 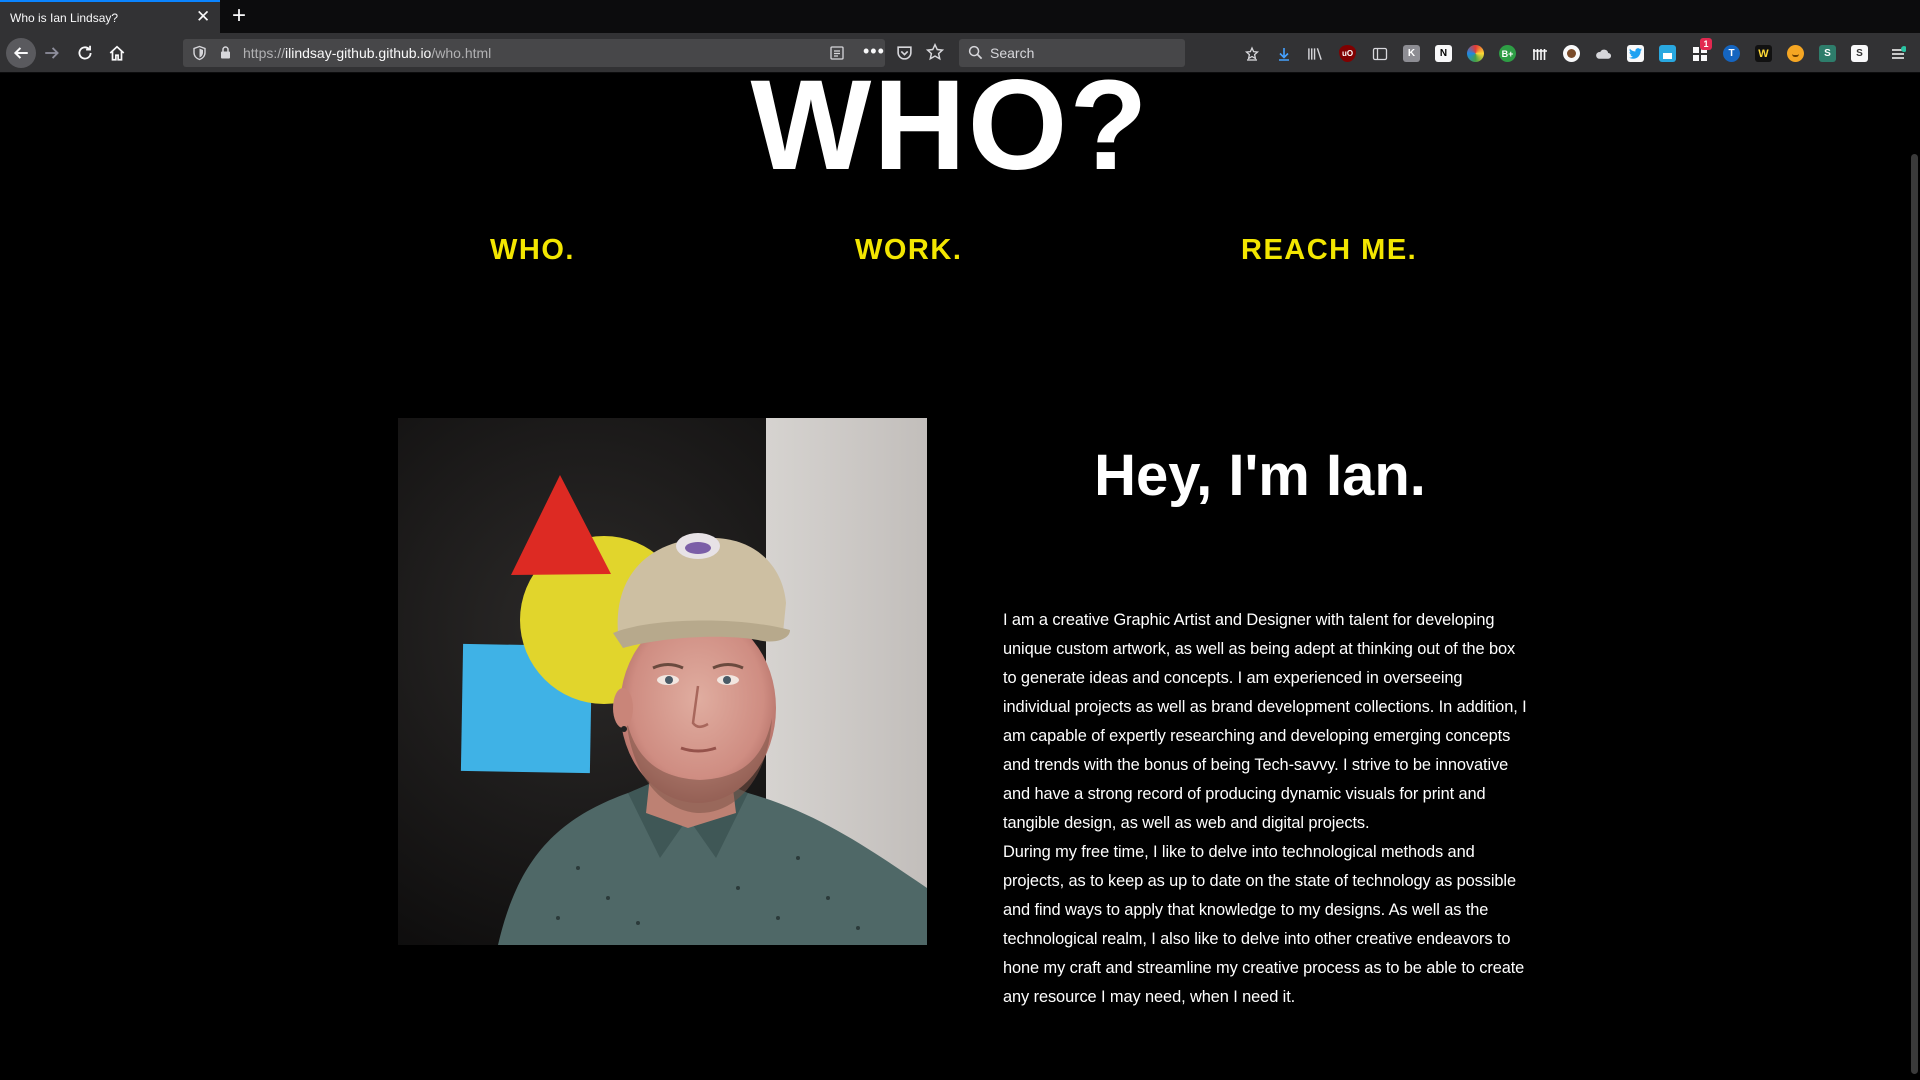 I want to click on portrait-photo, so click(x=662, y=681).